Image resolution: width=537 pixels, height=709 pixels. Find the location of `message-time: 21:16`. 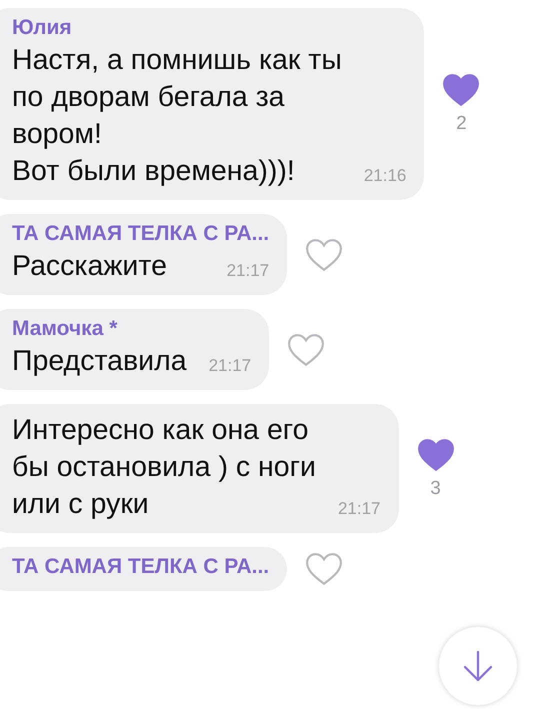

message-time: 21:16 is located at coordinates (385, 176).